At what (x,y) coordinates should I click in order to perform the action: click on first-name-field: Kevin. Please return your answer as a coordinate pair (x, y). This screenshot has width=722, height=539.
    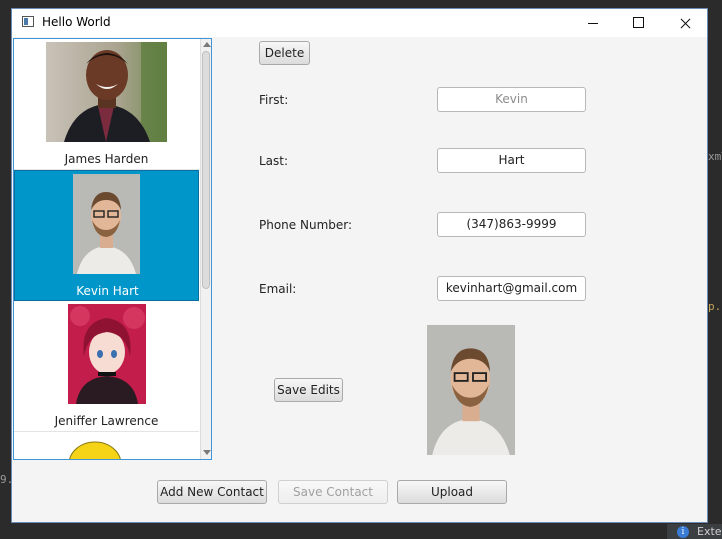
    Looking at the image, I should click on (511, 99).